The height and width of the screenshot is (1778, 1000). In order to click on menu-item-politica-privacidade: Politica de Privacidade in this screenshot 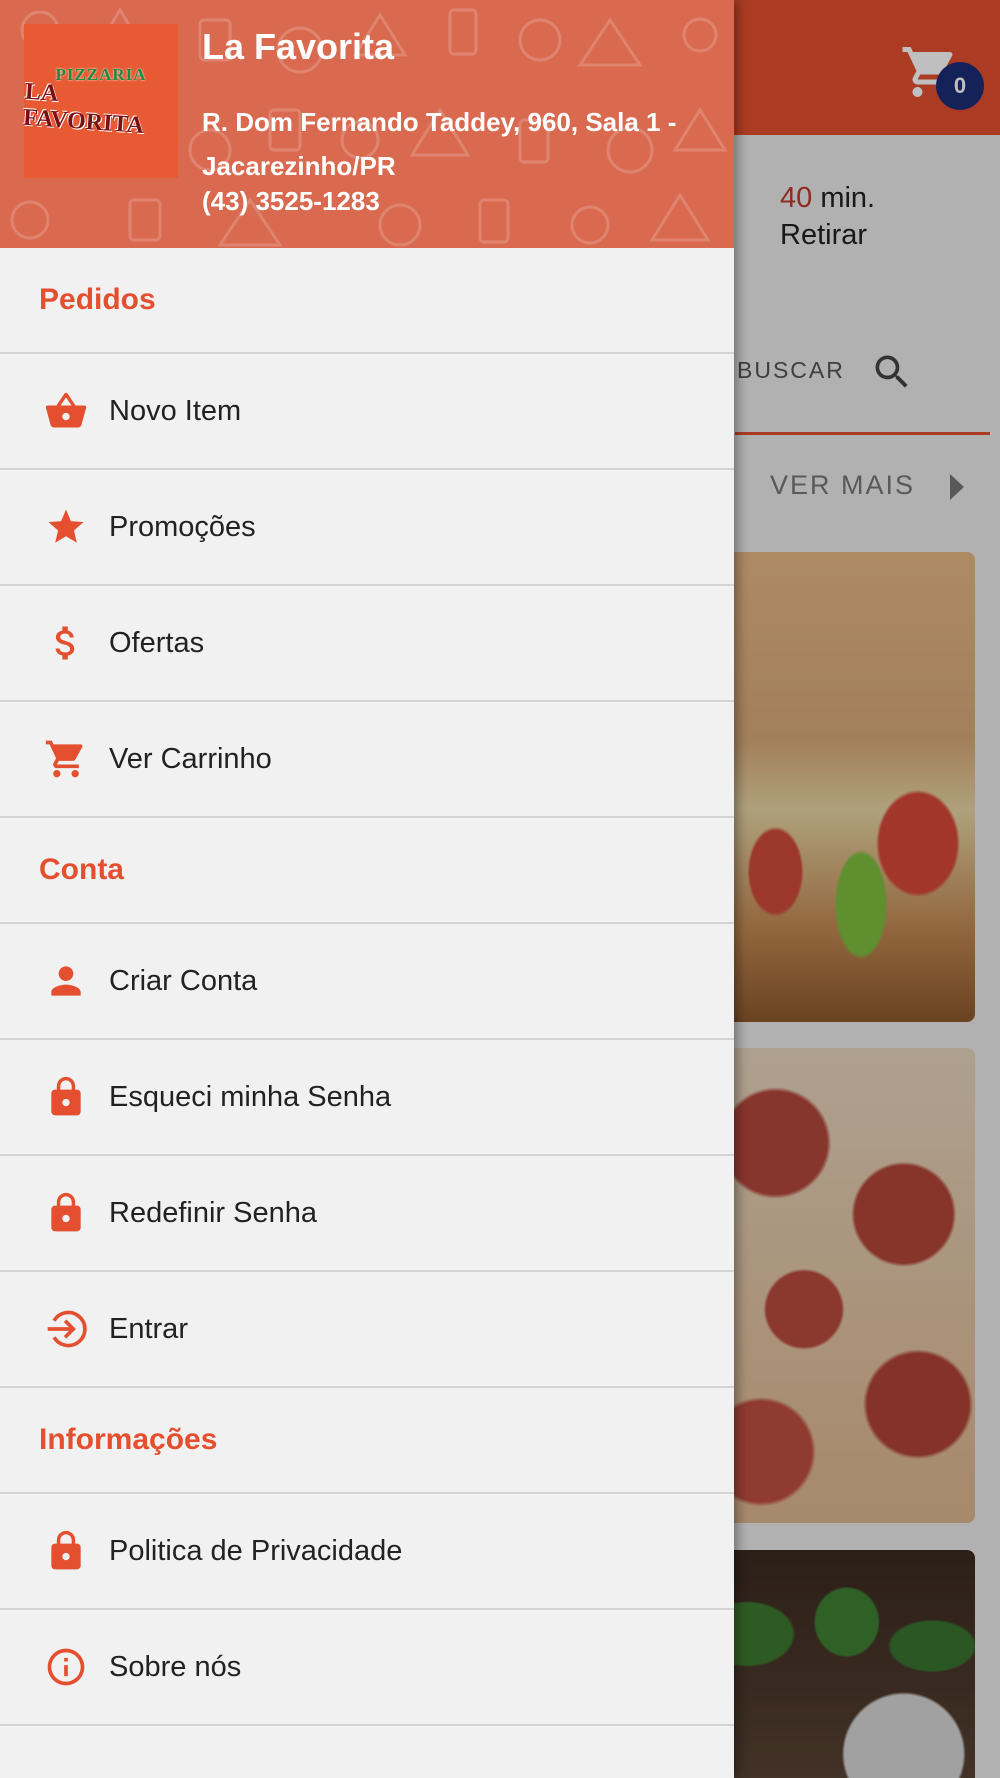, I will do `click(367, 1552)`.